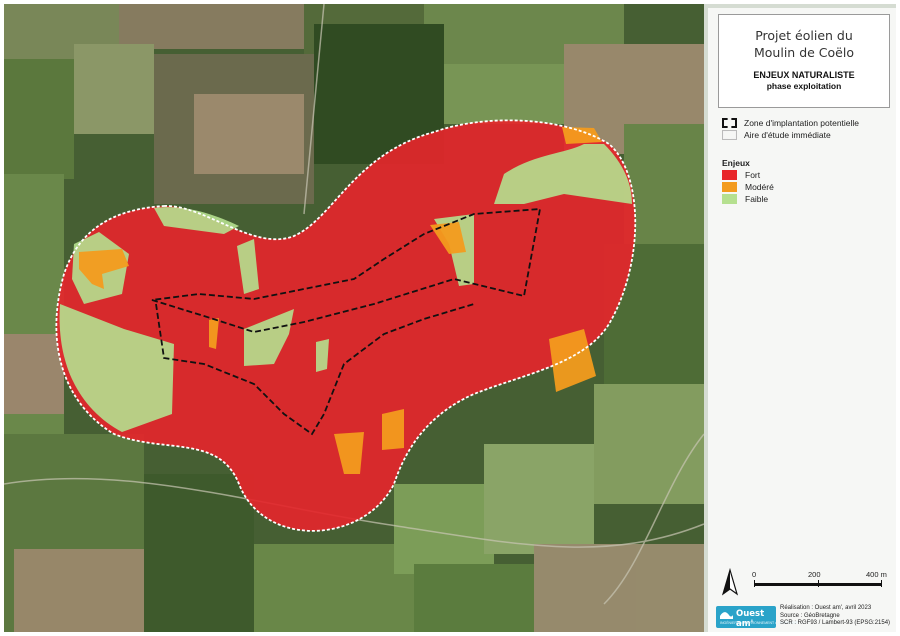  What do you see at coordinates (759, 187) in the screenshot?
I see `legend-label-modere: Modéré` at bounding box center [759, 187].